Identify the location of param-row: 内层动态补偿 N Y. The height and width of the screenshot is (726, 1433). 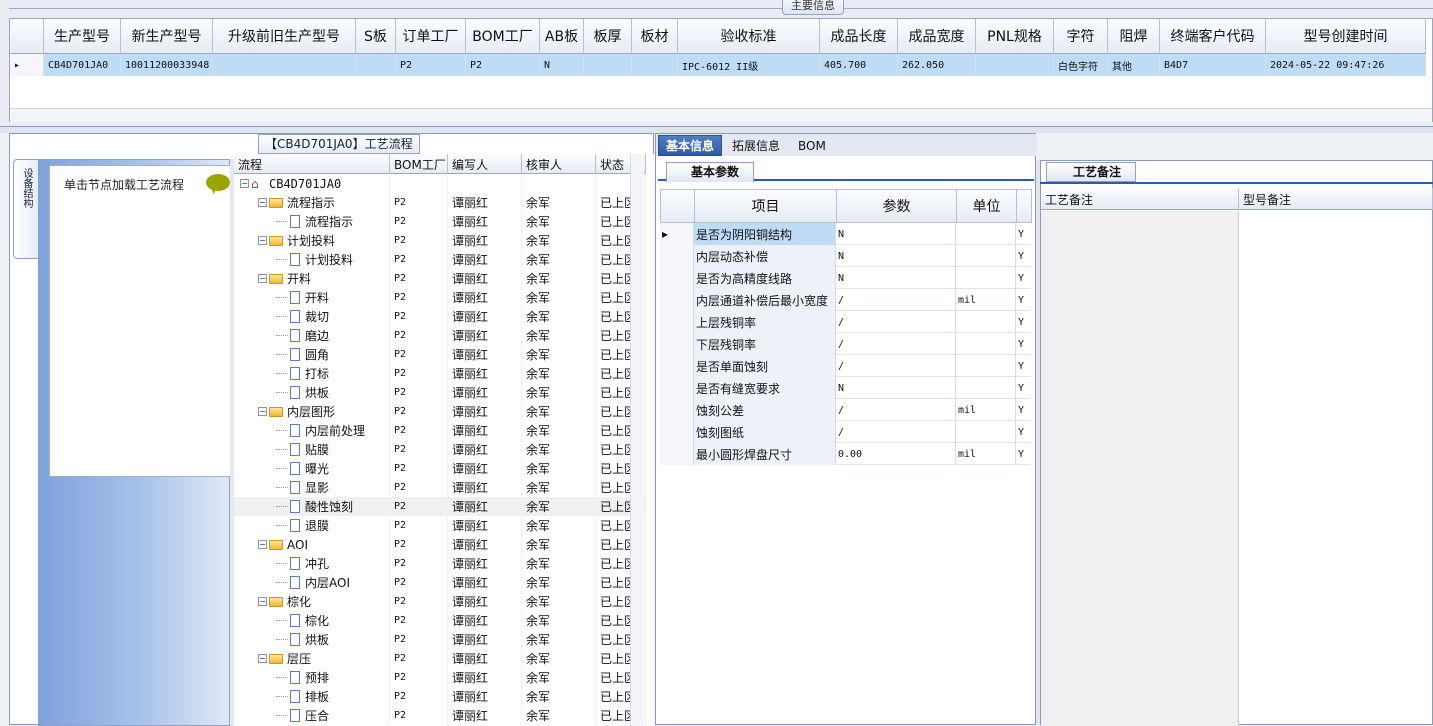
(845, 256).